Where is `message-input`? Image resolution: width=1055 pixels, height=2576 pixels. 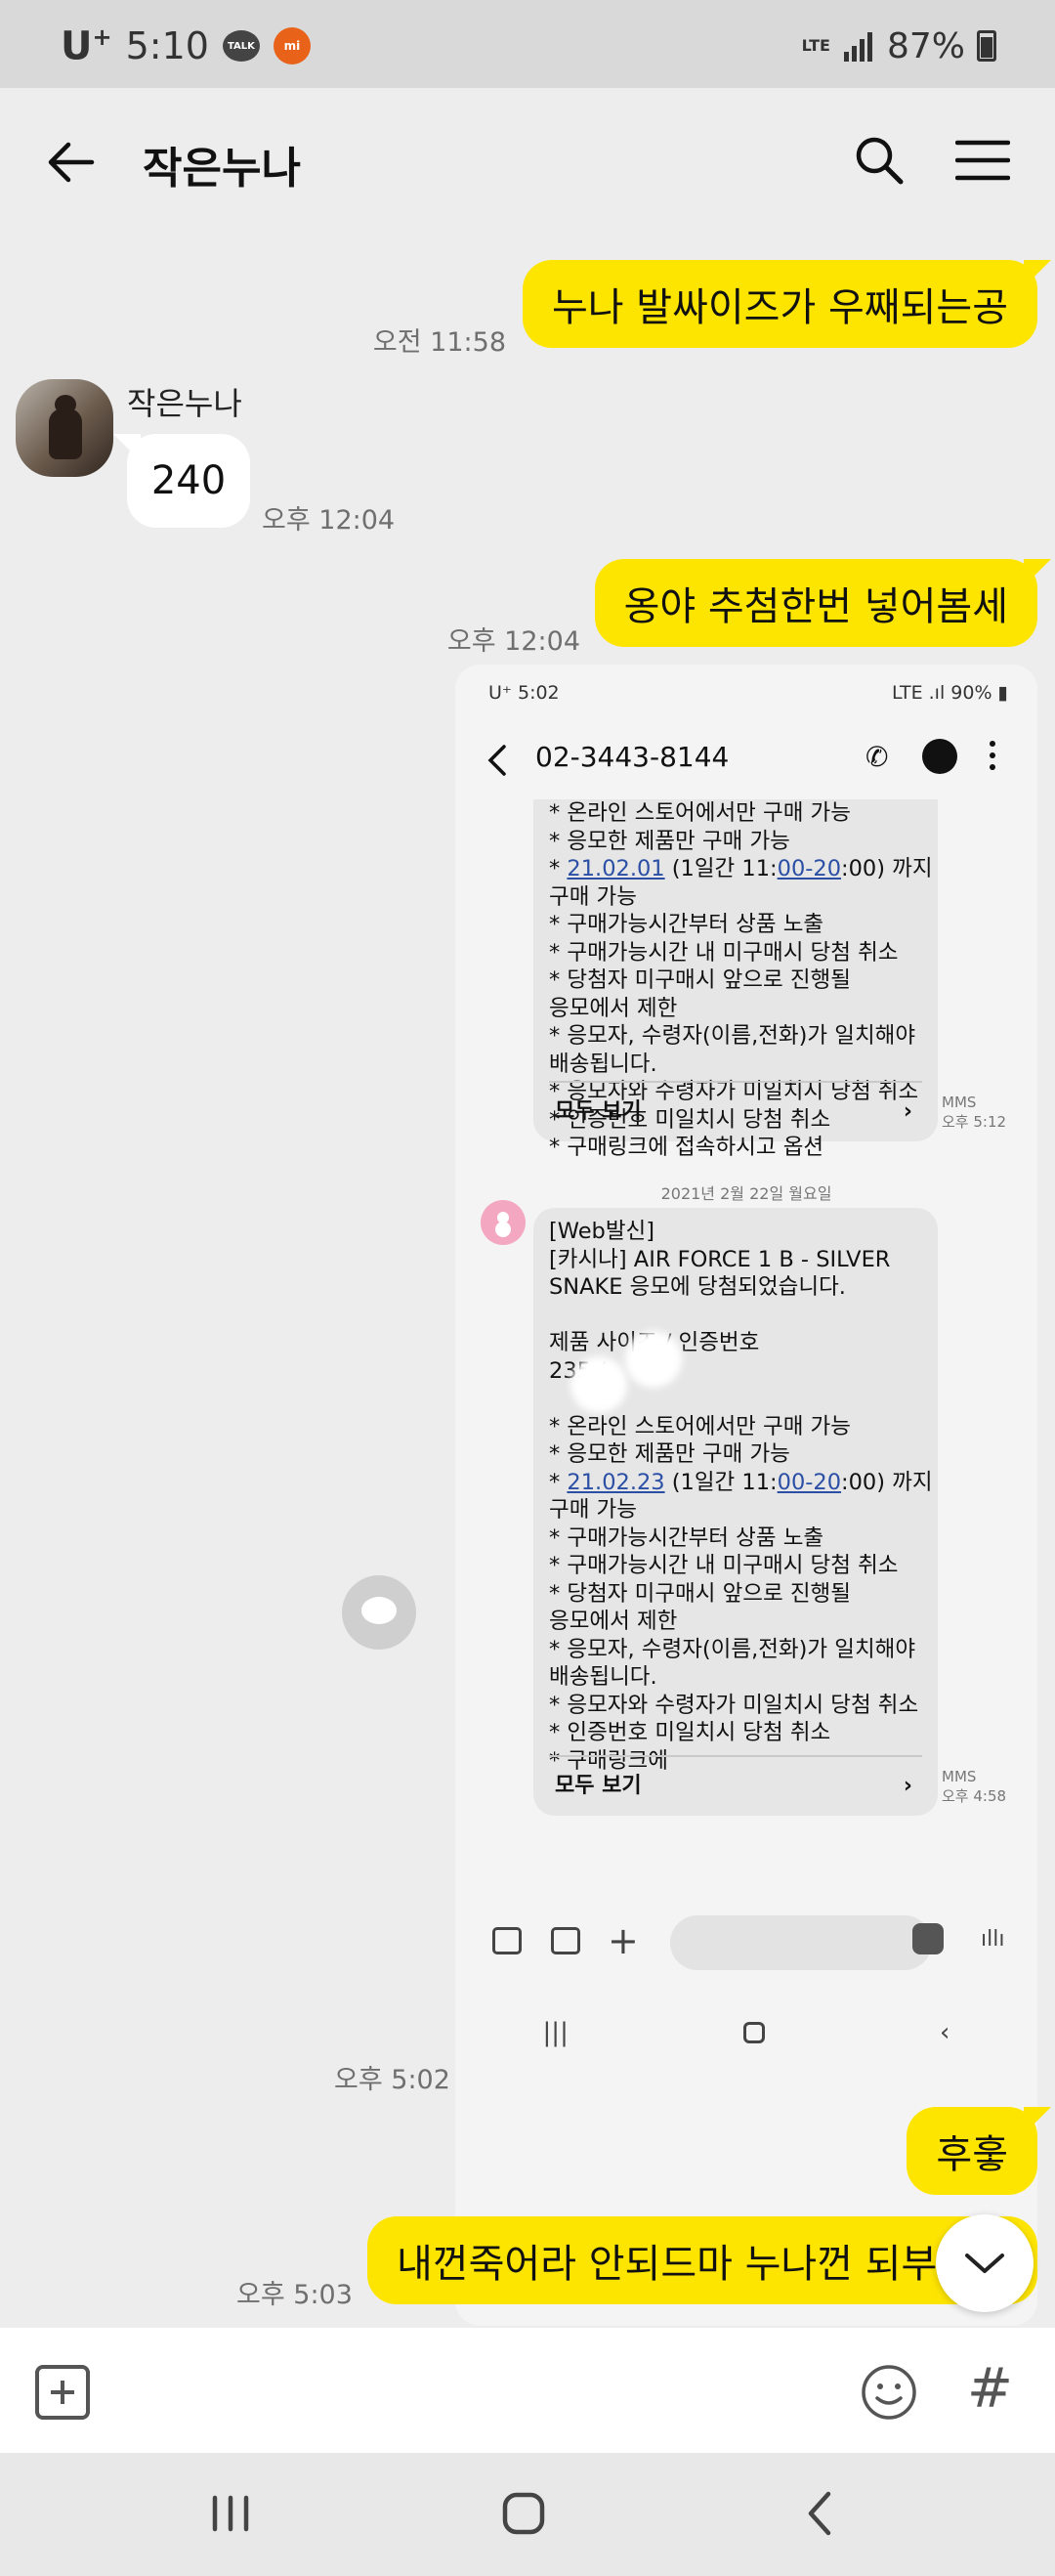 message-input is located at coordinates (478, 2390).